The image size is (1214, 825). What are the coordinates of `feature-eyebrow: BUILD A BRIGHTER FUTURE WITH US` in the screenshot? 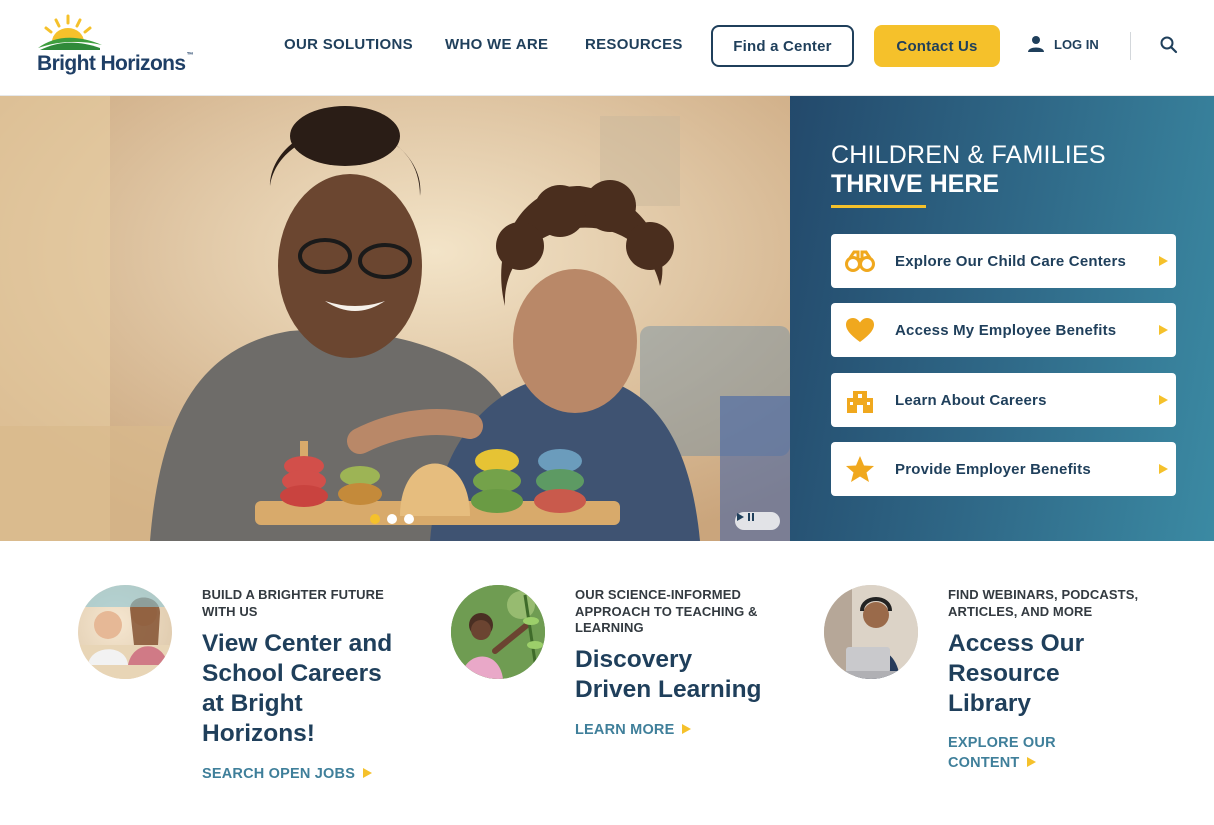 It's located at (293, 603).